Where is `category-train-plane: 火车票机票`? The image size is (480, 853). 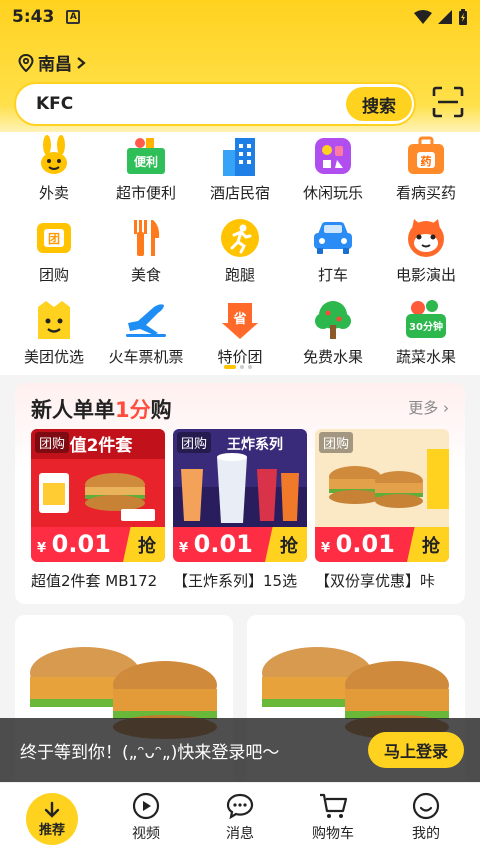 category-train-plane: 火车票机票 is located at coordinates (146, 332).